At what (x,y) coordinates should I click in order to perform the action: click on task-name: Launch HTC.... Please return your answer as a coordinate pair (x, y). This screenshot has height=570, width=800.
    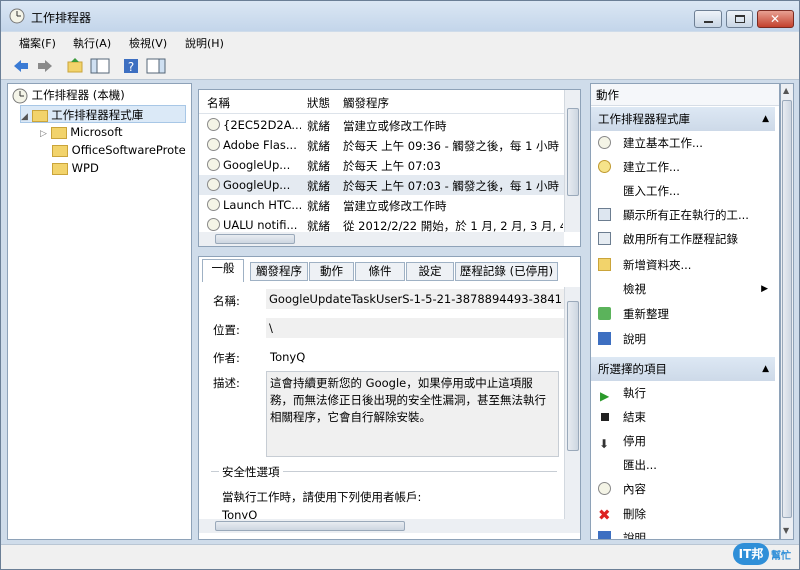
    Looking at the image, I should click on (262, 205).